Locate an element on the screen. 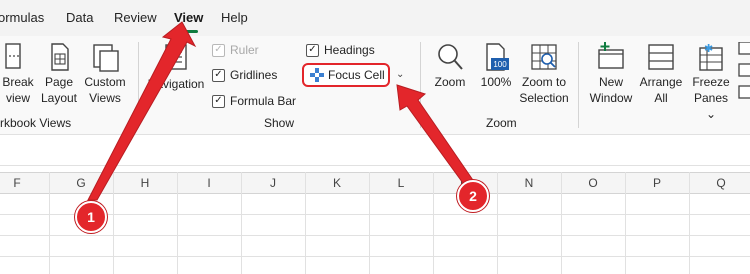 The width and height of the screenshot is (750, 274). focus-cell-icon is located at coordinates (317, 75).